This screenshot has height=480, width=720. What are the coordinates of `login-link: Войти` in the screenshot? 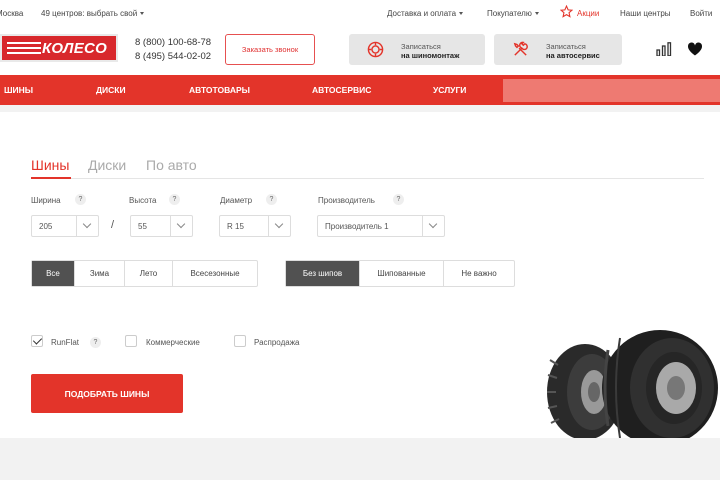 It's located at (701, 13).